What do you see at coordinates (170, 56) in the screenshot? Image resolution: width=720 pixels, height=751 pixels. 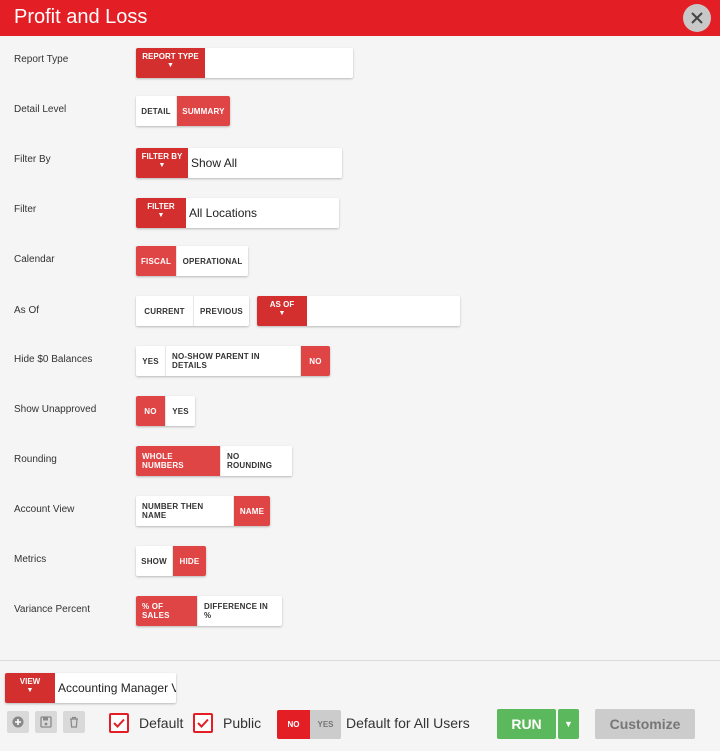 I see `report-type-dropdown-label: REPORT TYPE` at bounding box center [170, 56].